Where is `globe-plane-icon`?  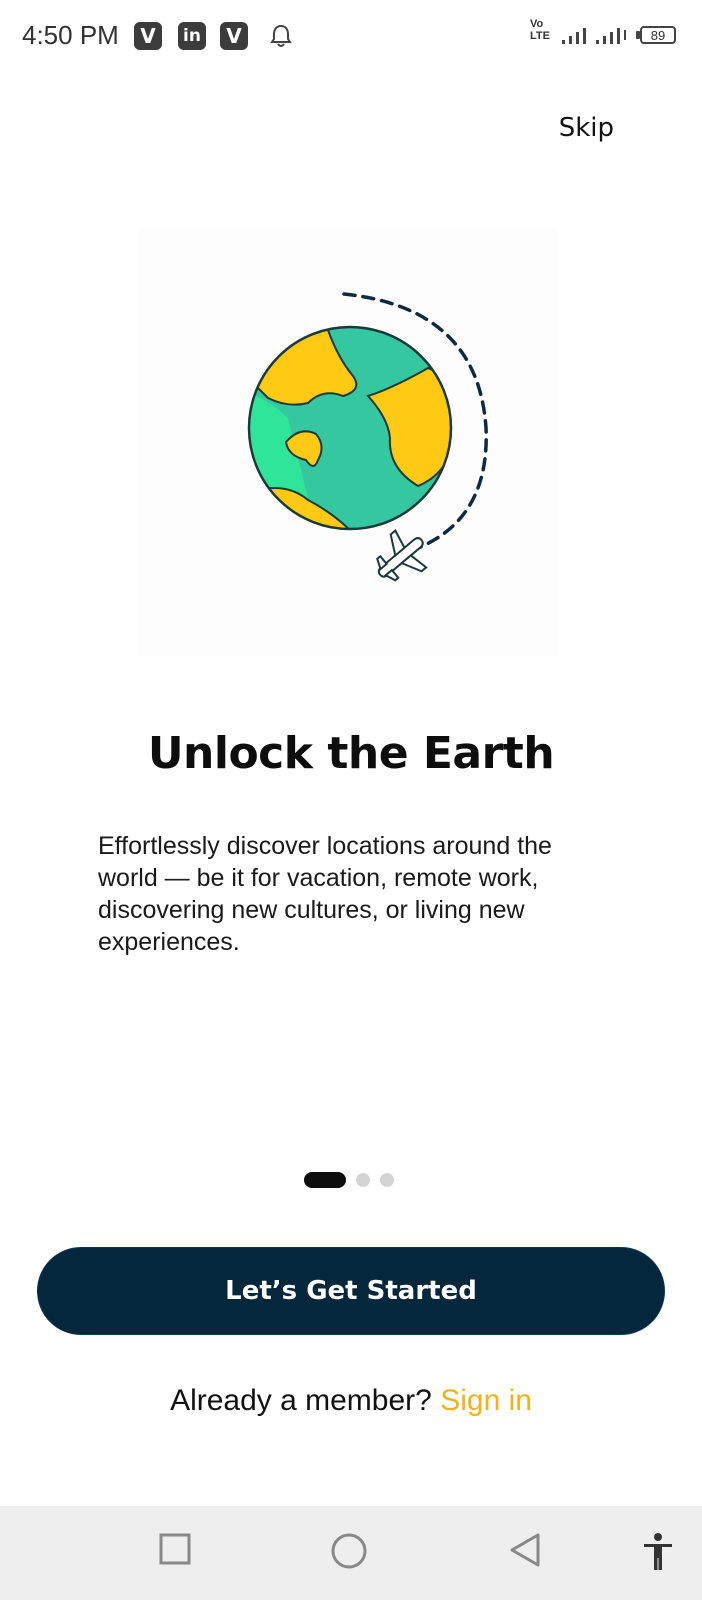 globe-plane-icon is located at coordinates (367, 437).